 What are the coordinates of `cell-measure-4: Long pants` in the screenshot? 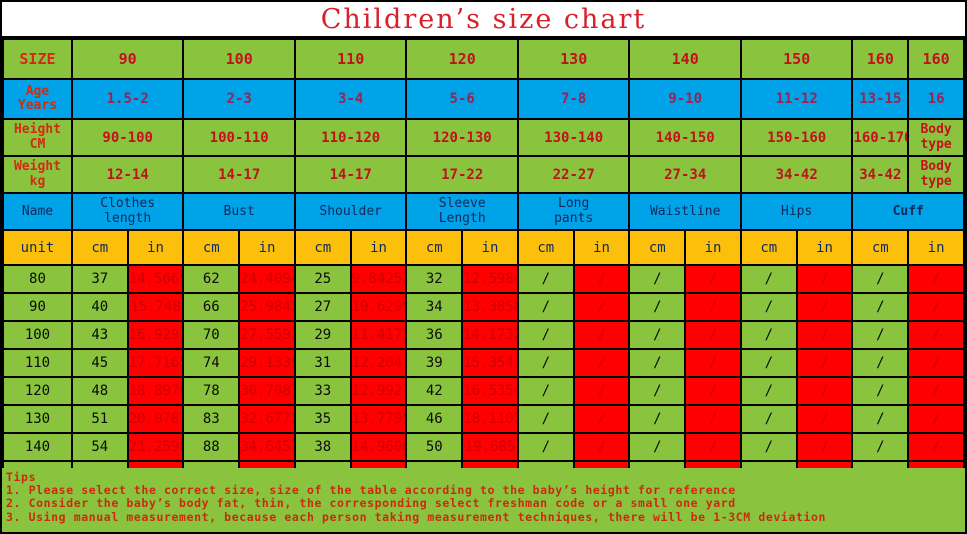 It's located at (573, 211).